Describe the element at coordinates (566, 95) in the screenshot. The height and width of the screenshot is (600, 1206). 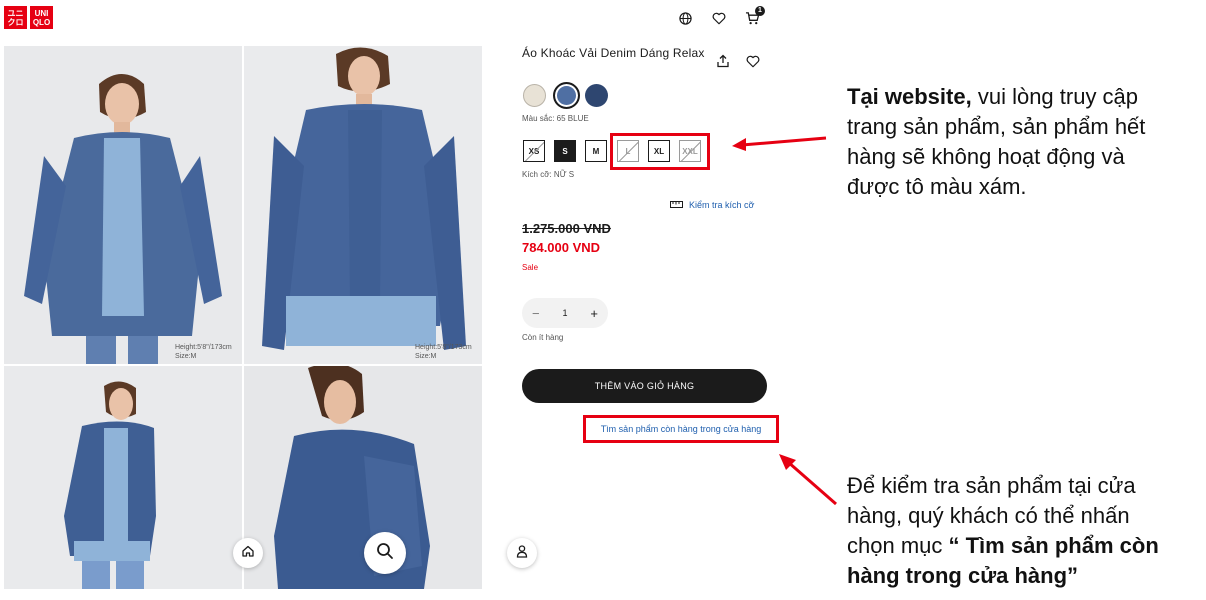
I see `color-swatch-blue-selected` at that location.